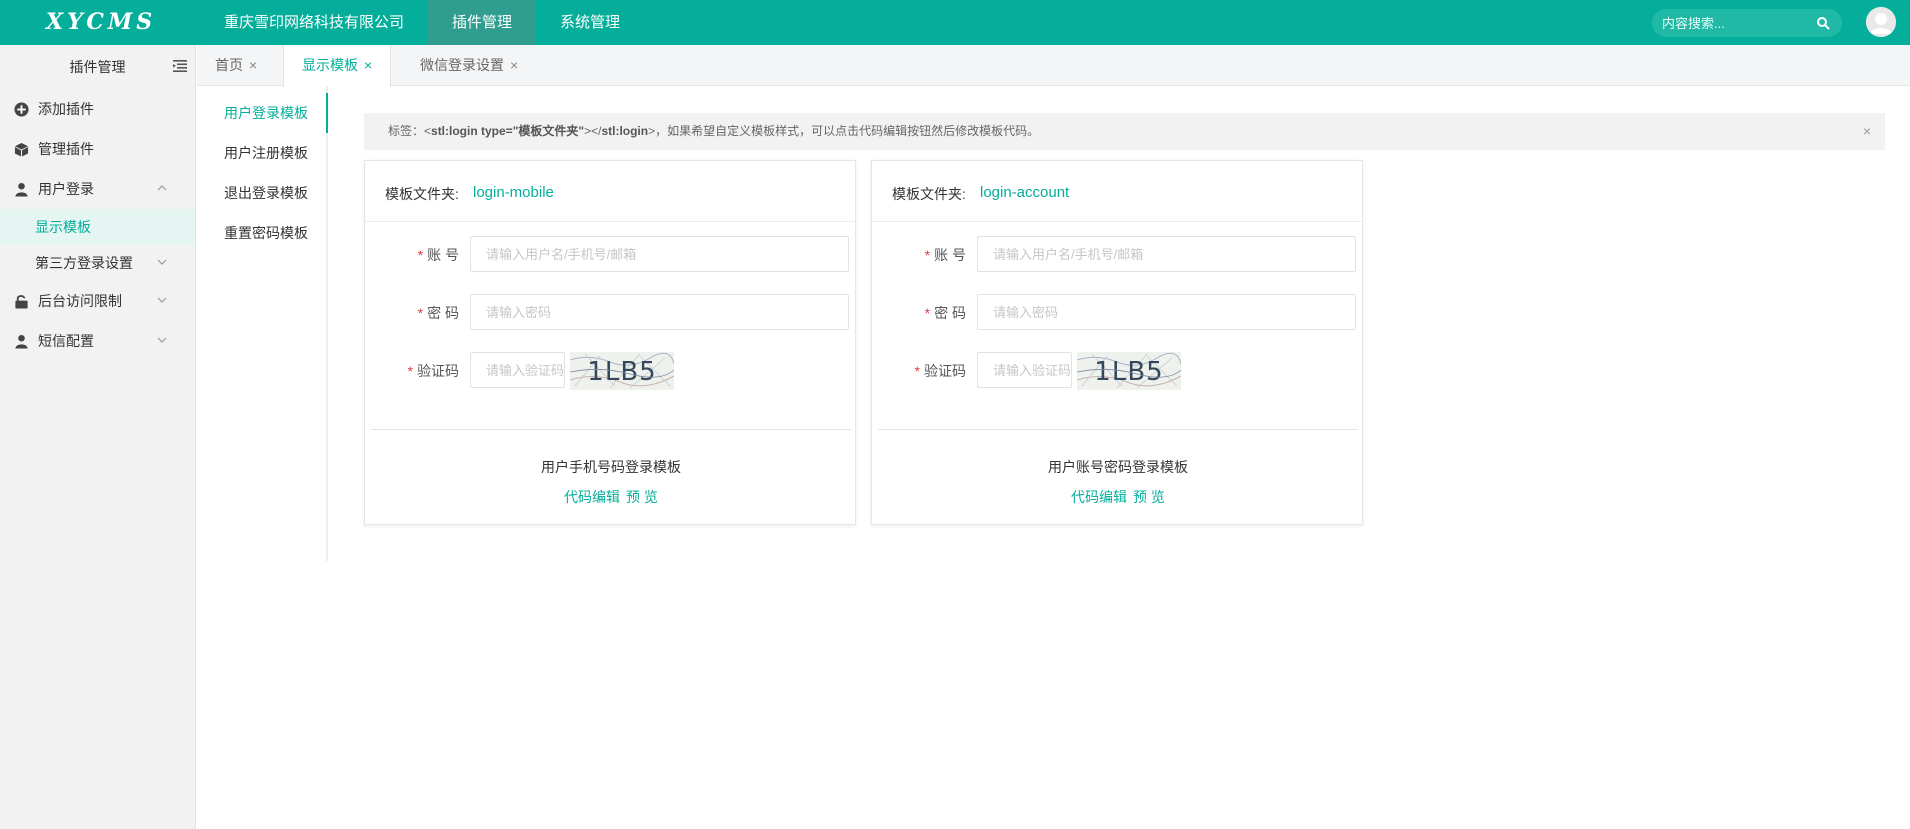 This screenshot has width=1910, height=829. What do you see at coordinates (625, 131) in the screenshot?
I see `alert-tag-close: stl:login` at bounding box center [625, 131].